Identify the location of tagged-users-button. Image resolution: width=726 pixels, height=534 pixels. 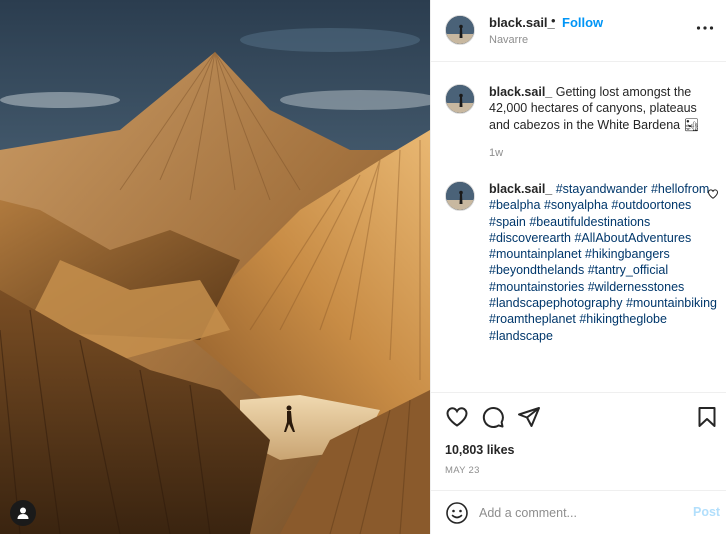
(23, 513).